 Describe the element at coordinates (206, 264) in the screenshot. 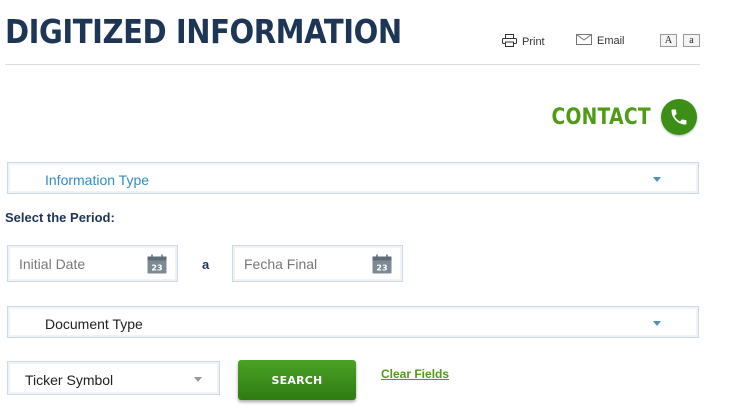

I see `date-separator: a` at that location.